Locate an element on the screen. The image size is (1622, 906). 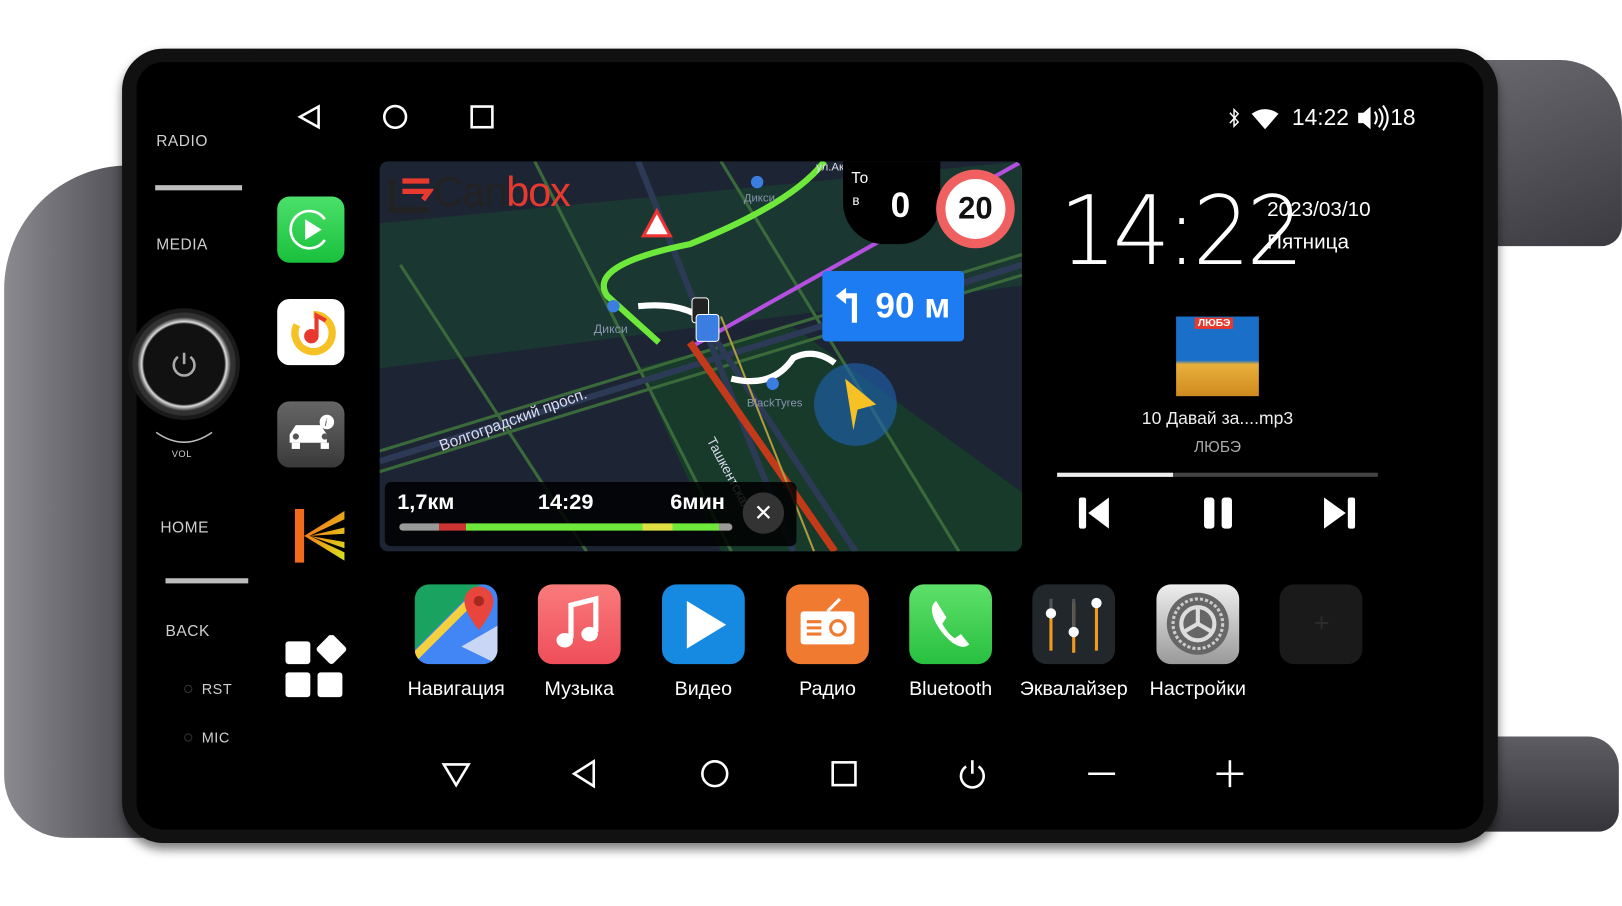
turn-instruction: 90 м is located at coordinates (893, 306).